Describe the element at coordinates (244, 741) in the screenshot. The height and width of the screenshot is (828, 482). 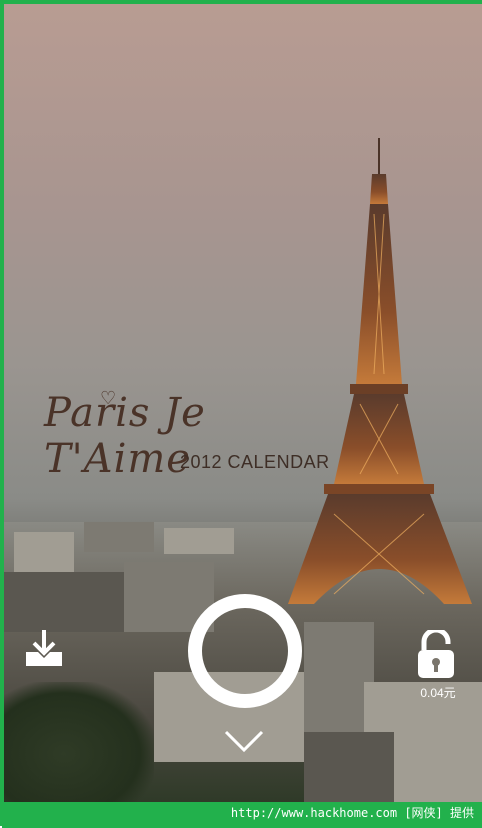
I see `chevron-down-icon` at that location.